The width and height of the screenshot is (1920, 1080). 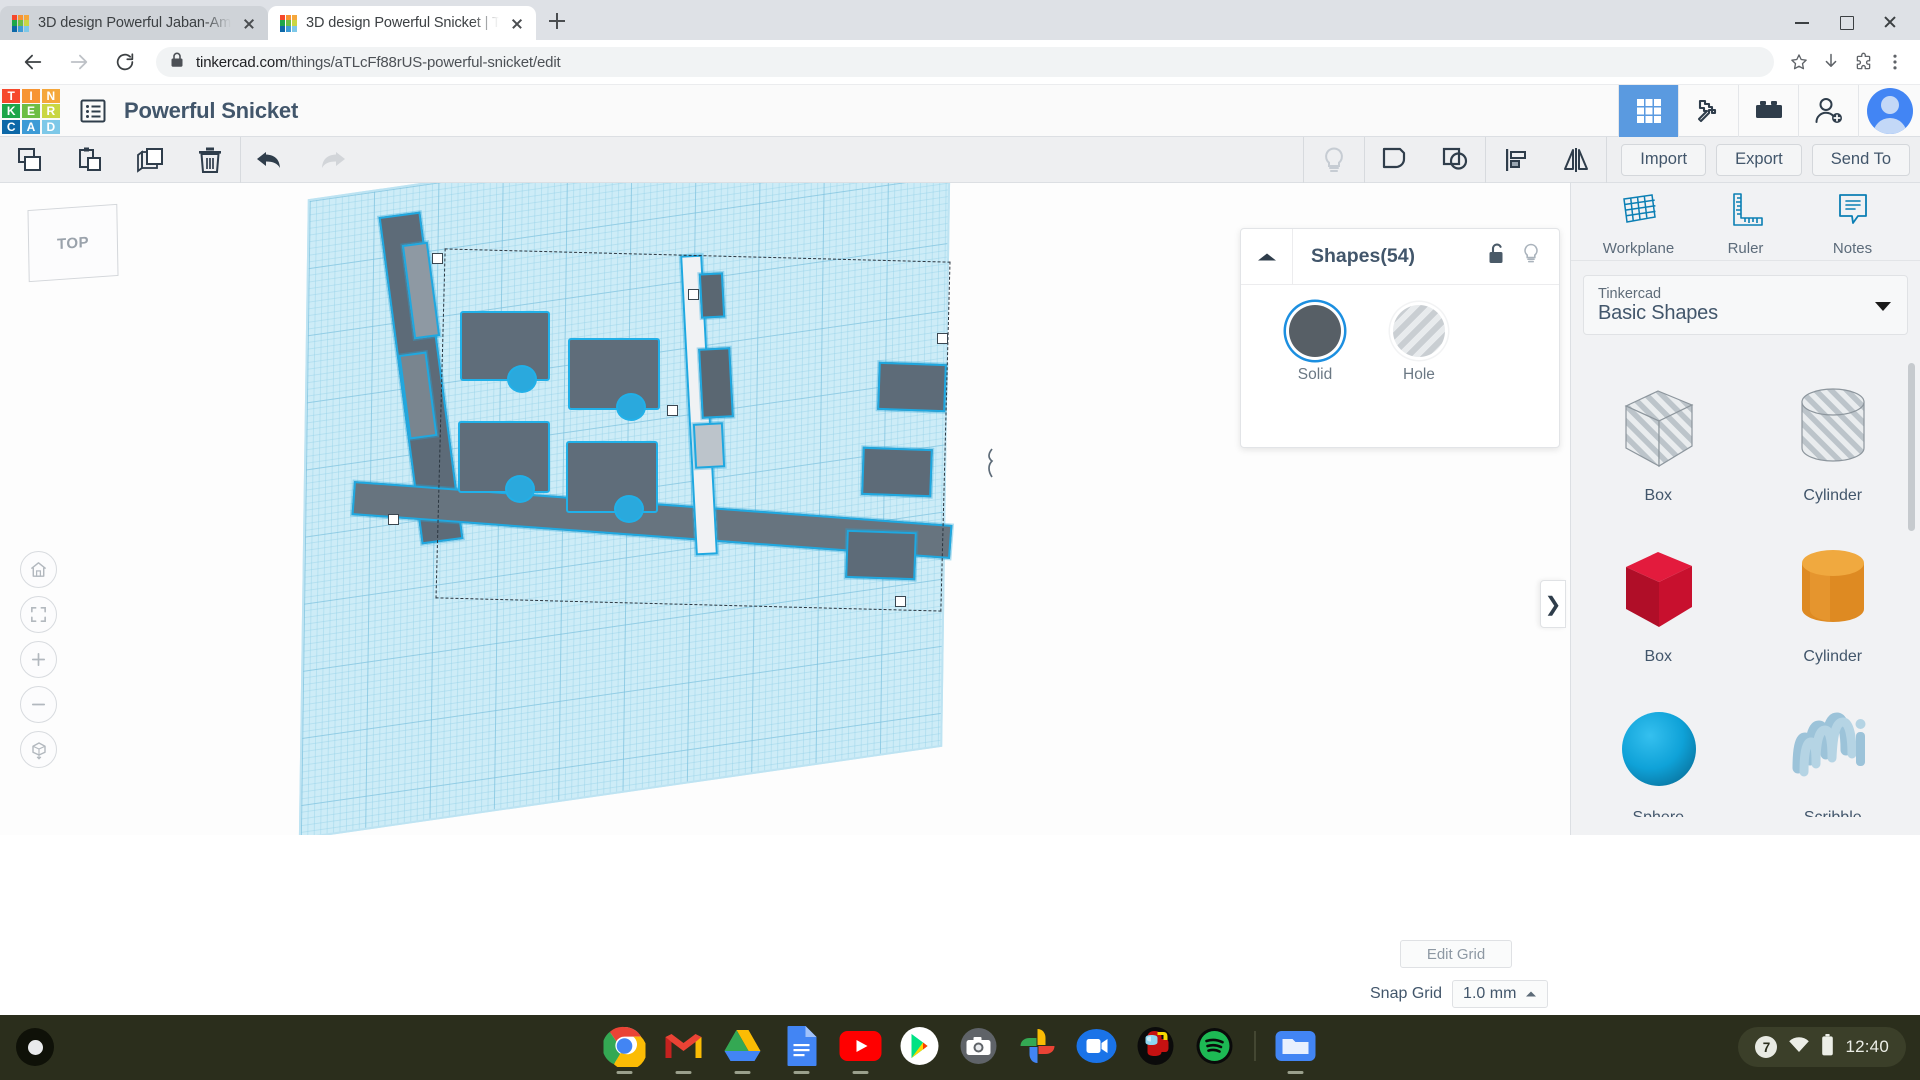 I want to click on ungroup-button, so click(x=1455, y=160).